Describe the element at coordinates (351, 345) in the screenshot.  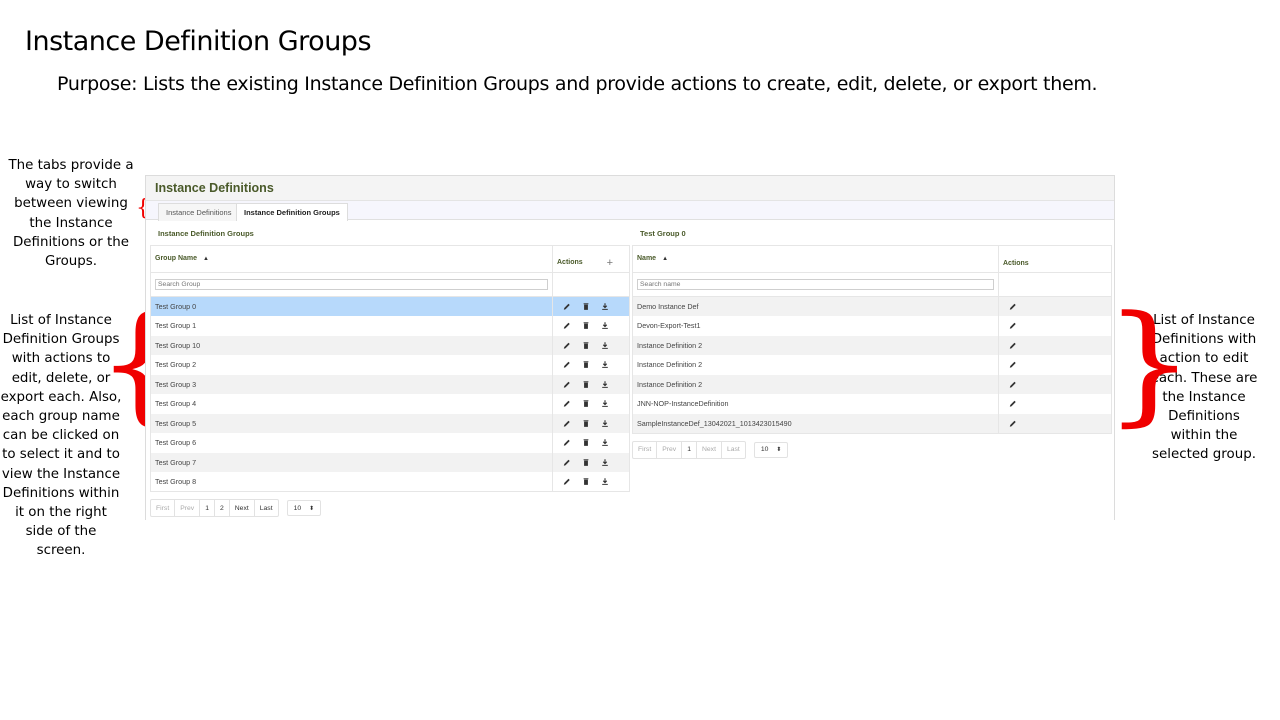
I see `row-name: Test Group 10` at that location.